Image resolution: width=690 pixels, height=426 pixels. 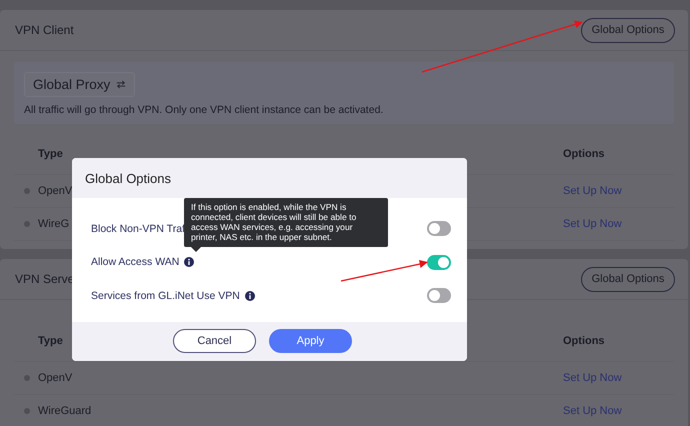 I want to click on mode-selector: Global Proxy, so click(x=80, y=84).